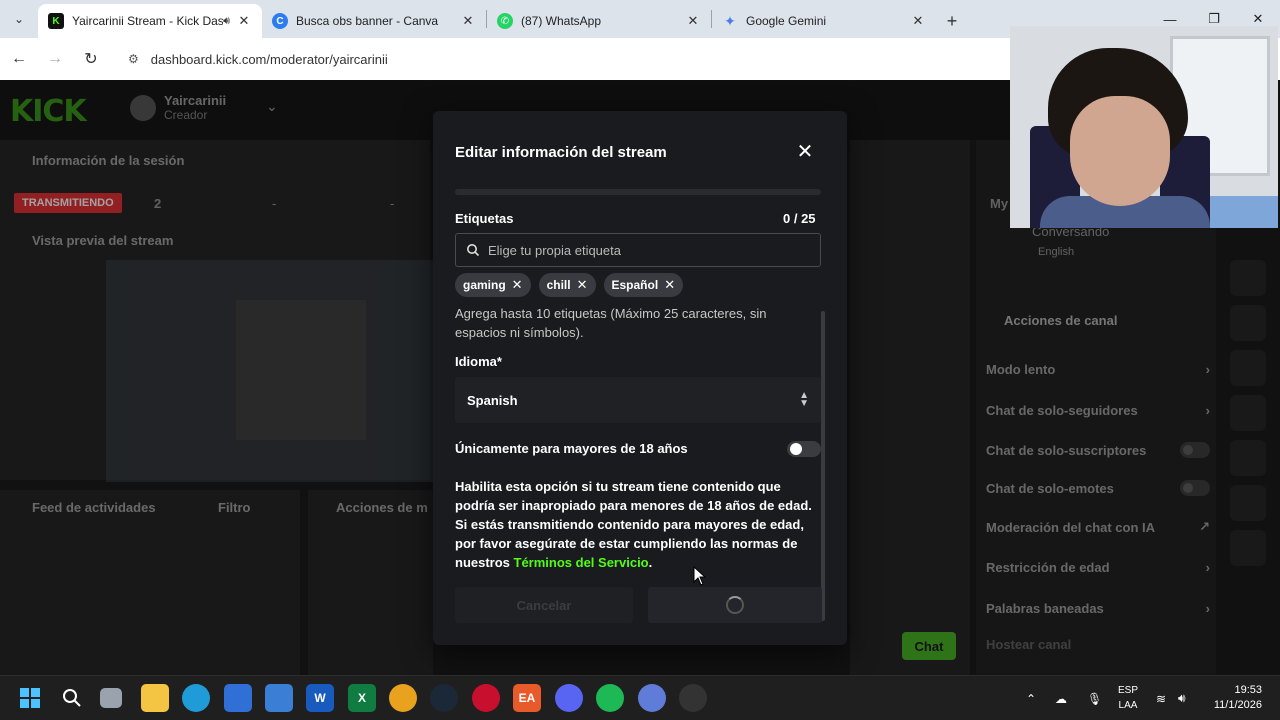 Image resolution: width=1280 pixels, height=720 pixels. I want to click on save-button, so click(735, 605).